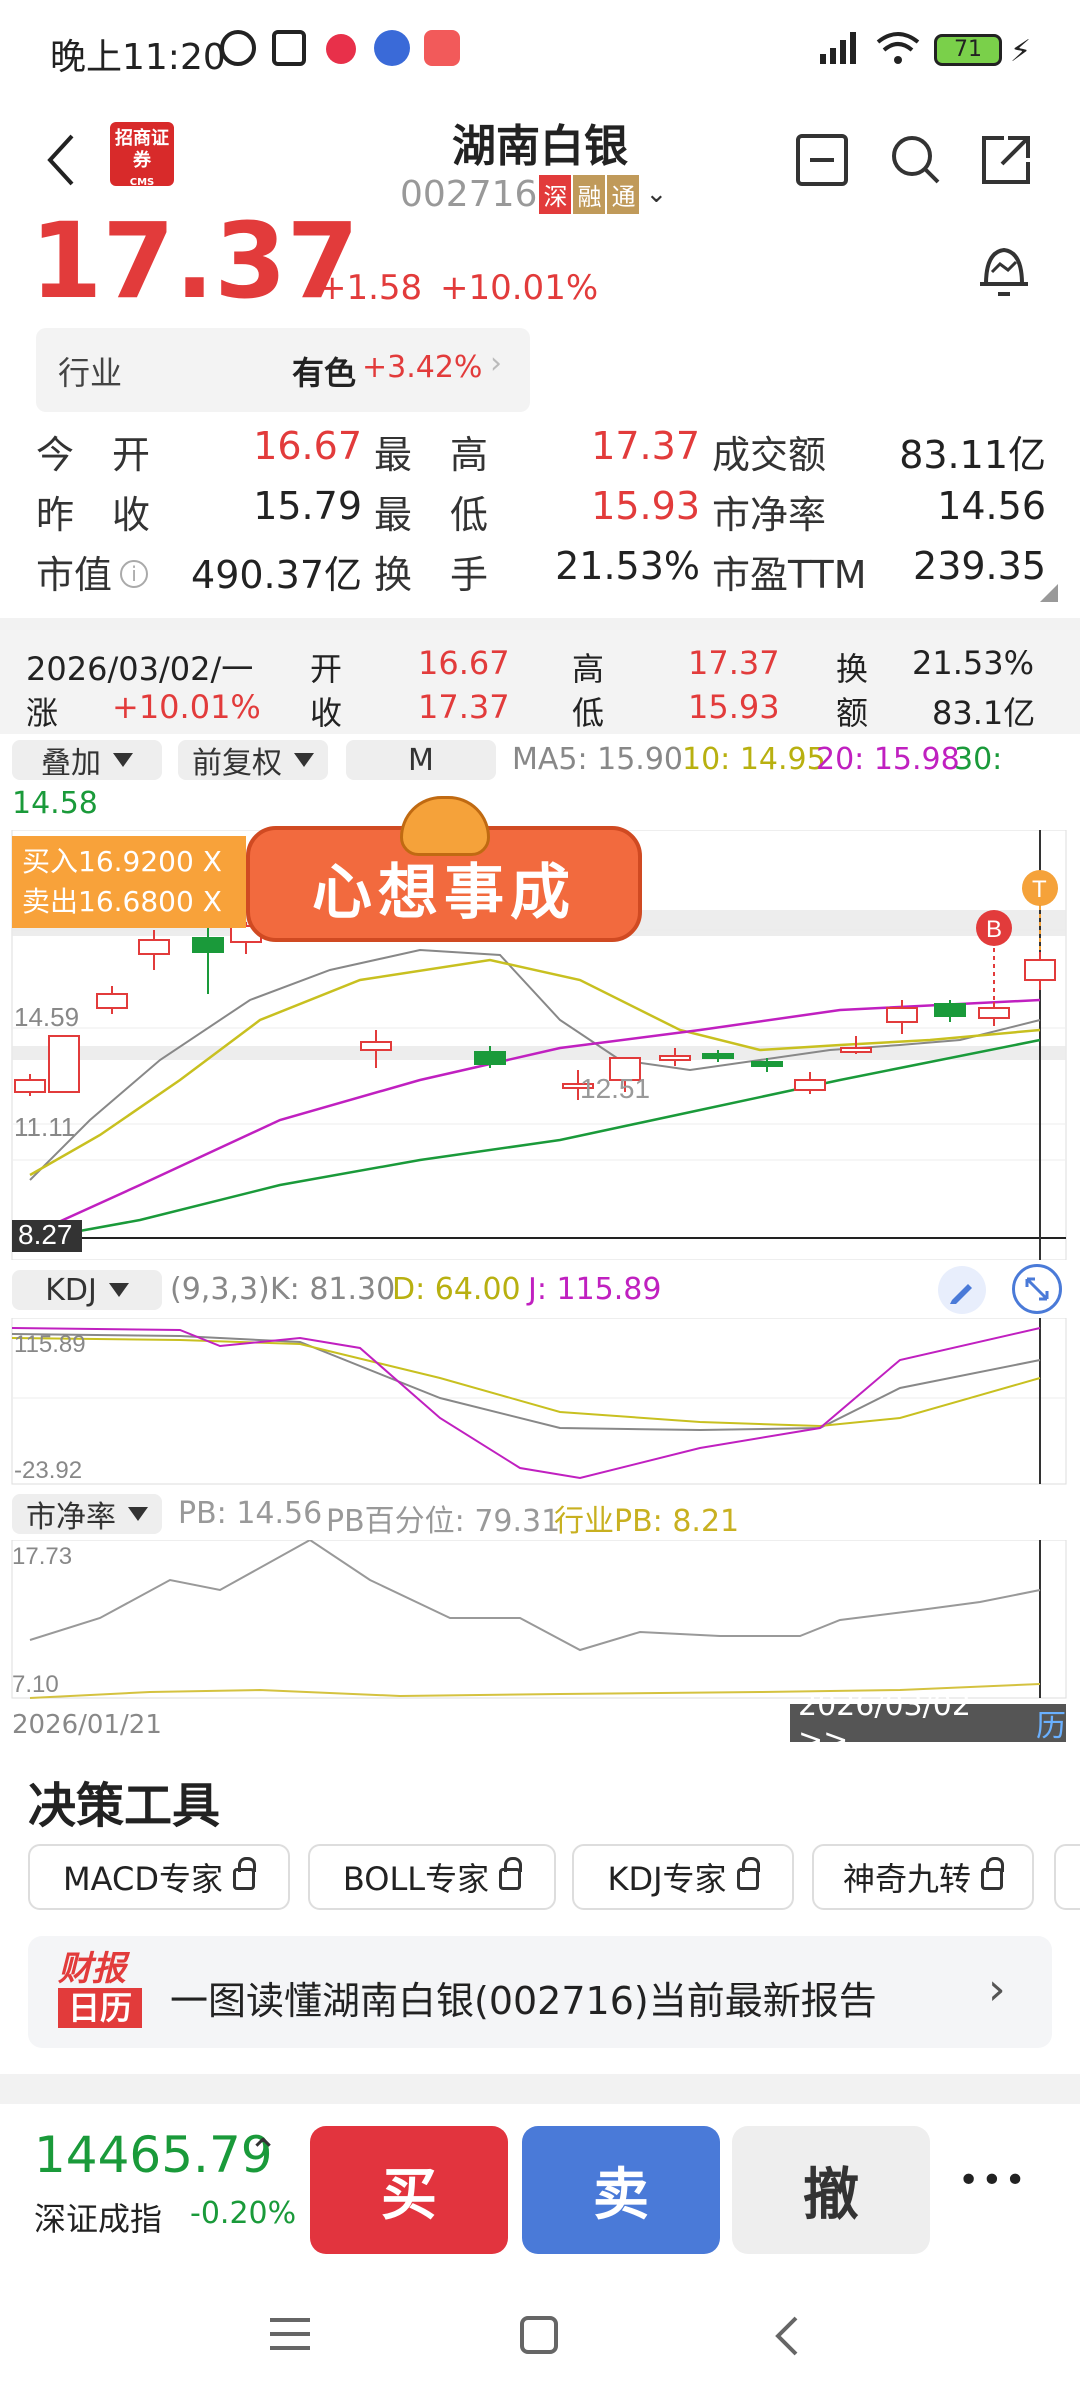 This screenshot has width=1080, height=2400. Describe the element at coordinates (87, 760) in the screenshot. I see `overlay-dropdown: 叠加` at that location.